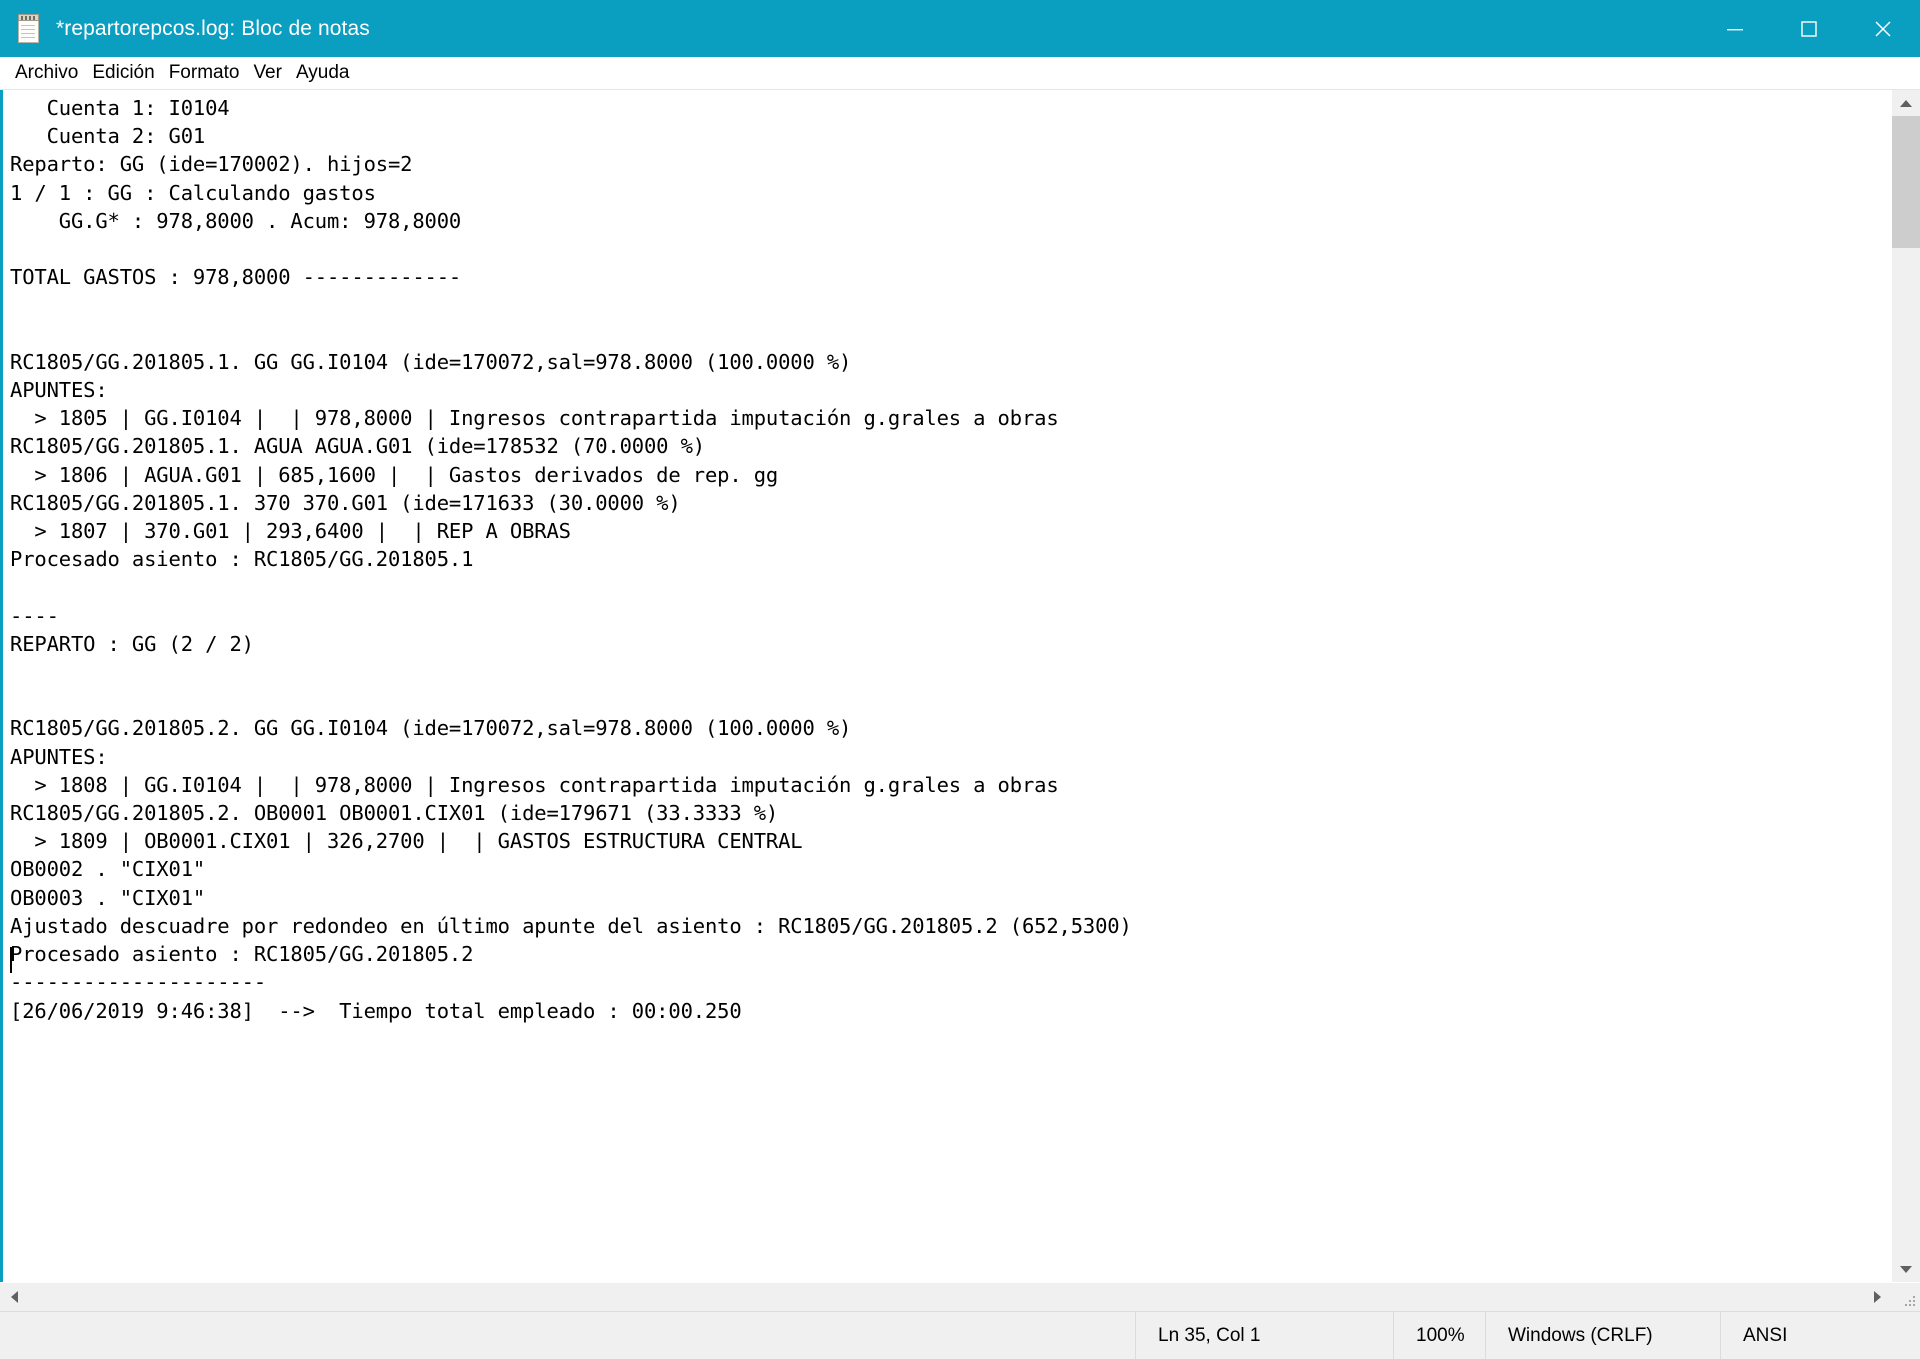 Image resolution: width=1920 pixels, height=1359 pixels. I want to click on window-controls, so click(1809, 28).